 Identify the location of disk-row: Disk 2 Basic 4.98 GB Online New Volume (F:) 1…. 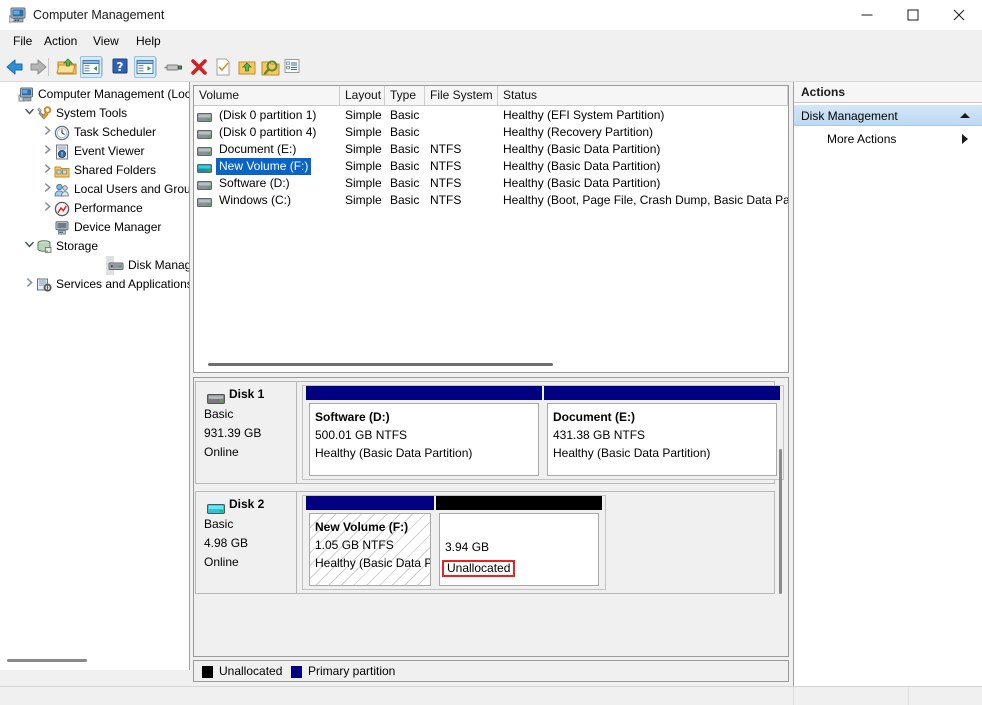
(485, 542).